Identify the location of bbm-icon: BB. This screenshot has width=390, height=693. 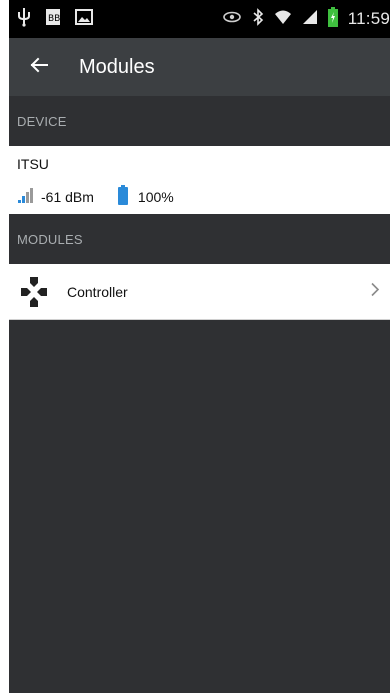
(53, 19).